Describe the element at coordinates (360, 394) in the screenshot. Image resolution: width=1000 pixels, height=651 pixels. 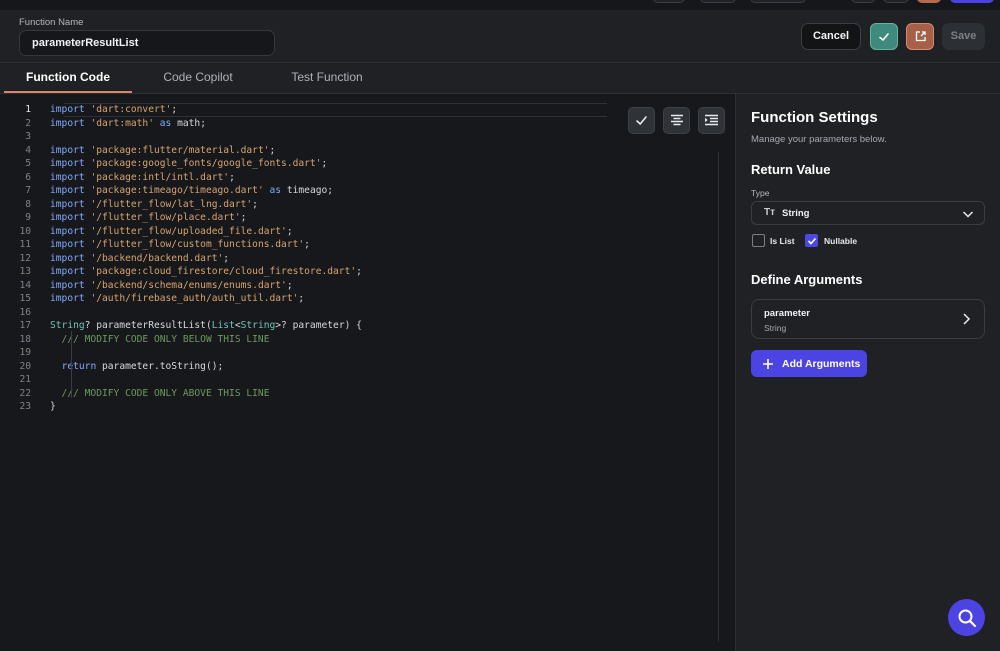
I see `code-line: 22 /// MODIFY CODE ONLY ABOVE THIS LINE` at that location.